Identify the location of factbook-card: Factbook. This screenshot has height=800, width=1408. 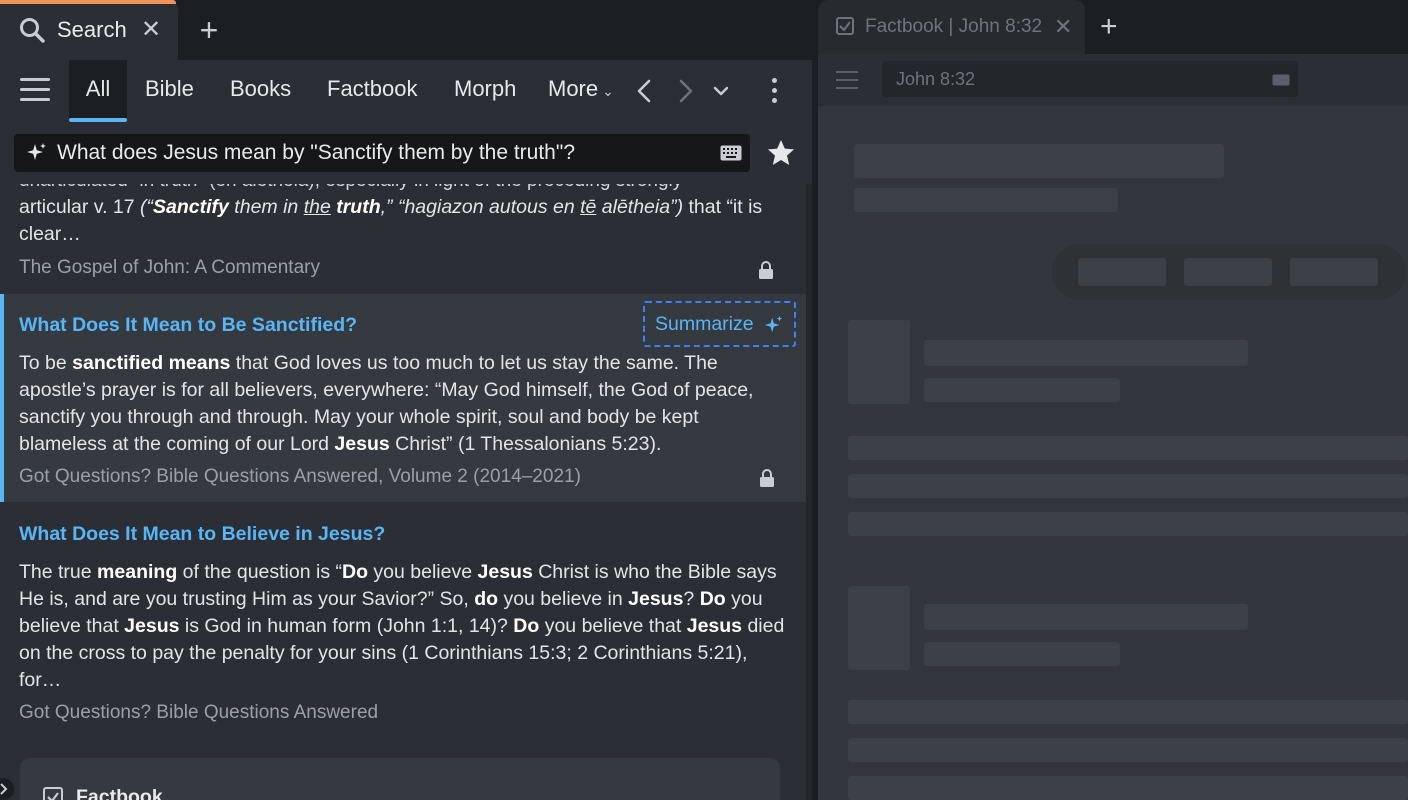
(400, 779).